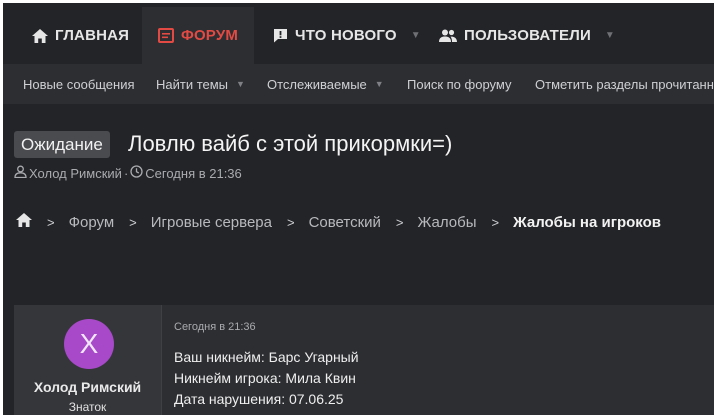 The width and height of the screenshot is (716, 415). I want to click on tab-whats-new-label: ЧТО НОВОГО, so click(346, 35).